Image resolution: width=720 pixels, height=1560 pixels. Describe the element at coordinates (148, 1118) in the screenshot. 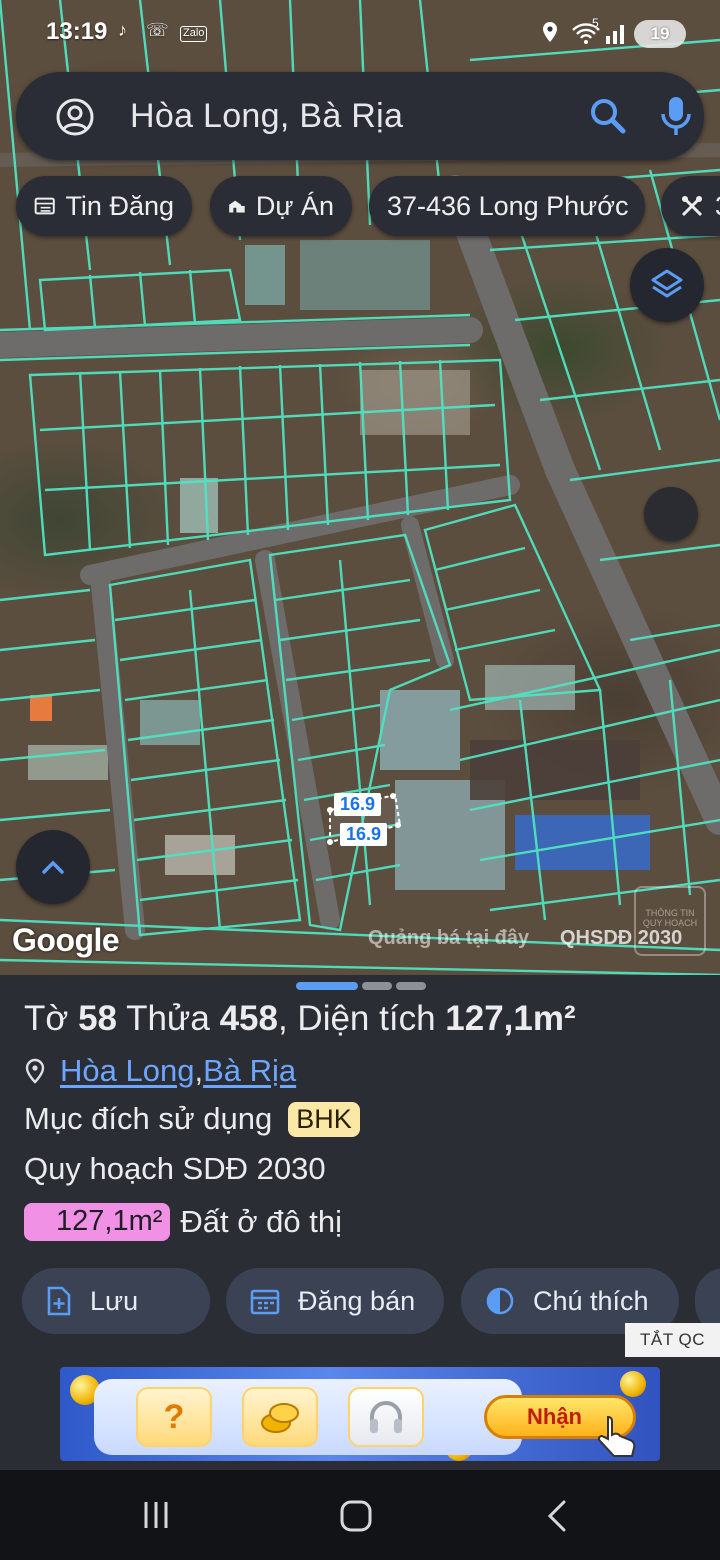

I see `purpose-label: Mục đích sử dụng` at that location.